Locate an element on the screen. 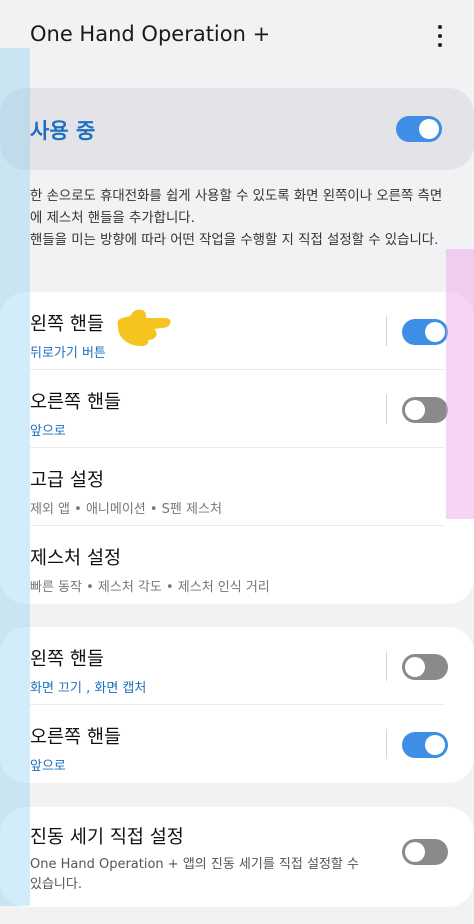 The width and height of the screenshot is (474, 924). vibration-subtitle-line-2: 있습니다. is located at coordinates (56, 884).